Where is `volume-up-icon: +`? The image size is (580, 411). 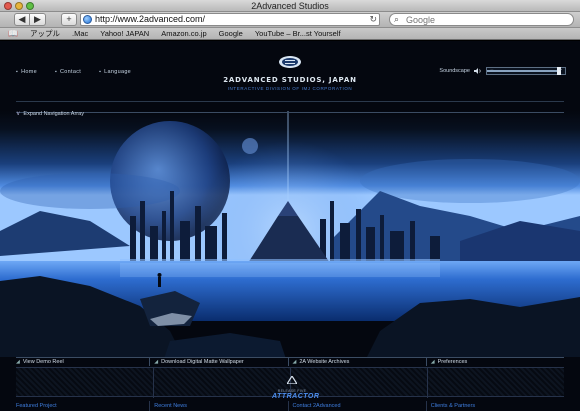 volume-up-icon: + is located at coordinates (560, 71).